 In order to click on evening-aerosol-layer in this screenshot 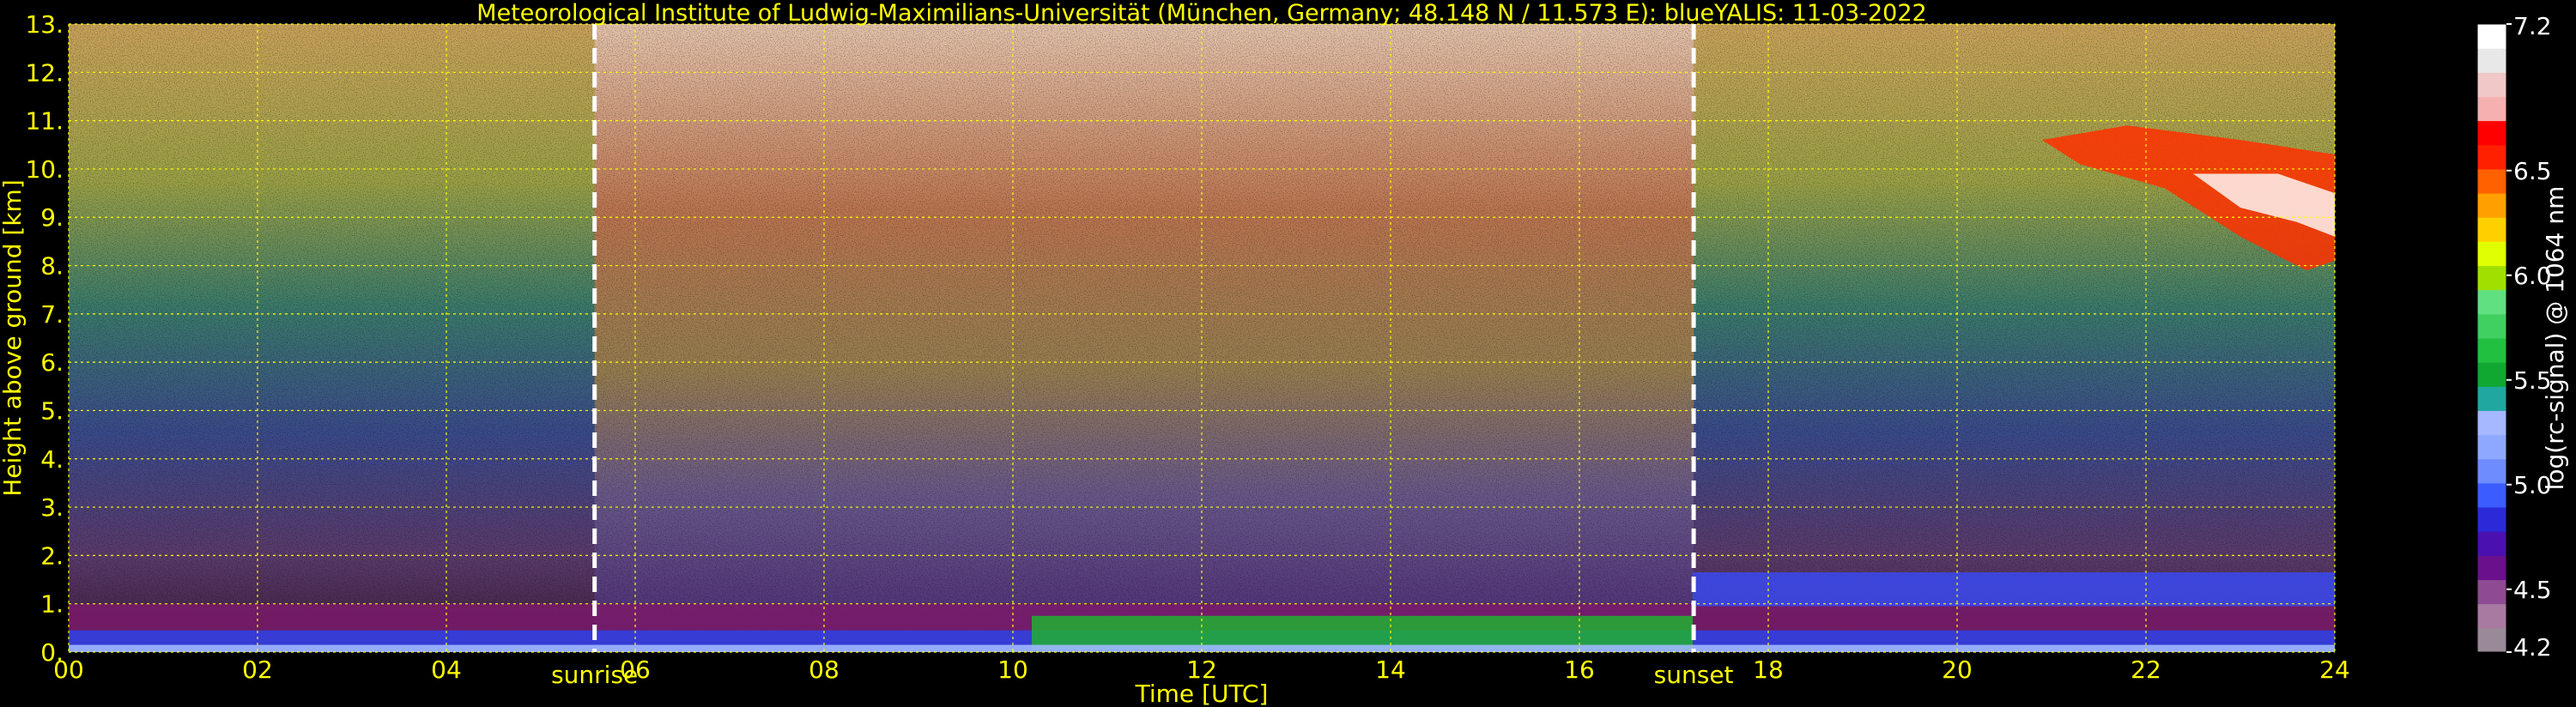, I will do `click(2014, 589)`.